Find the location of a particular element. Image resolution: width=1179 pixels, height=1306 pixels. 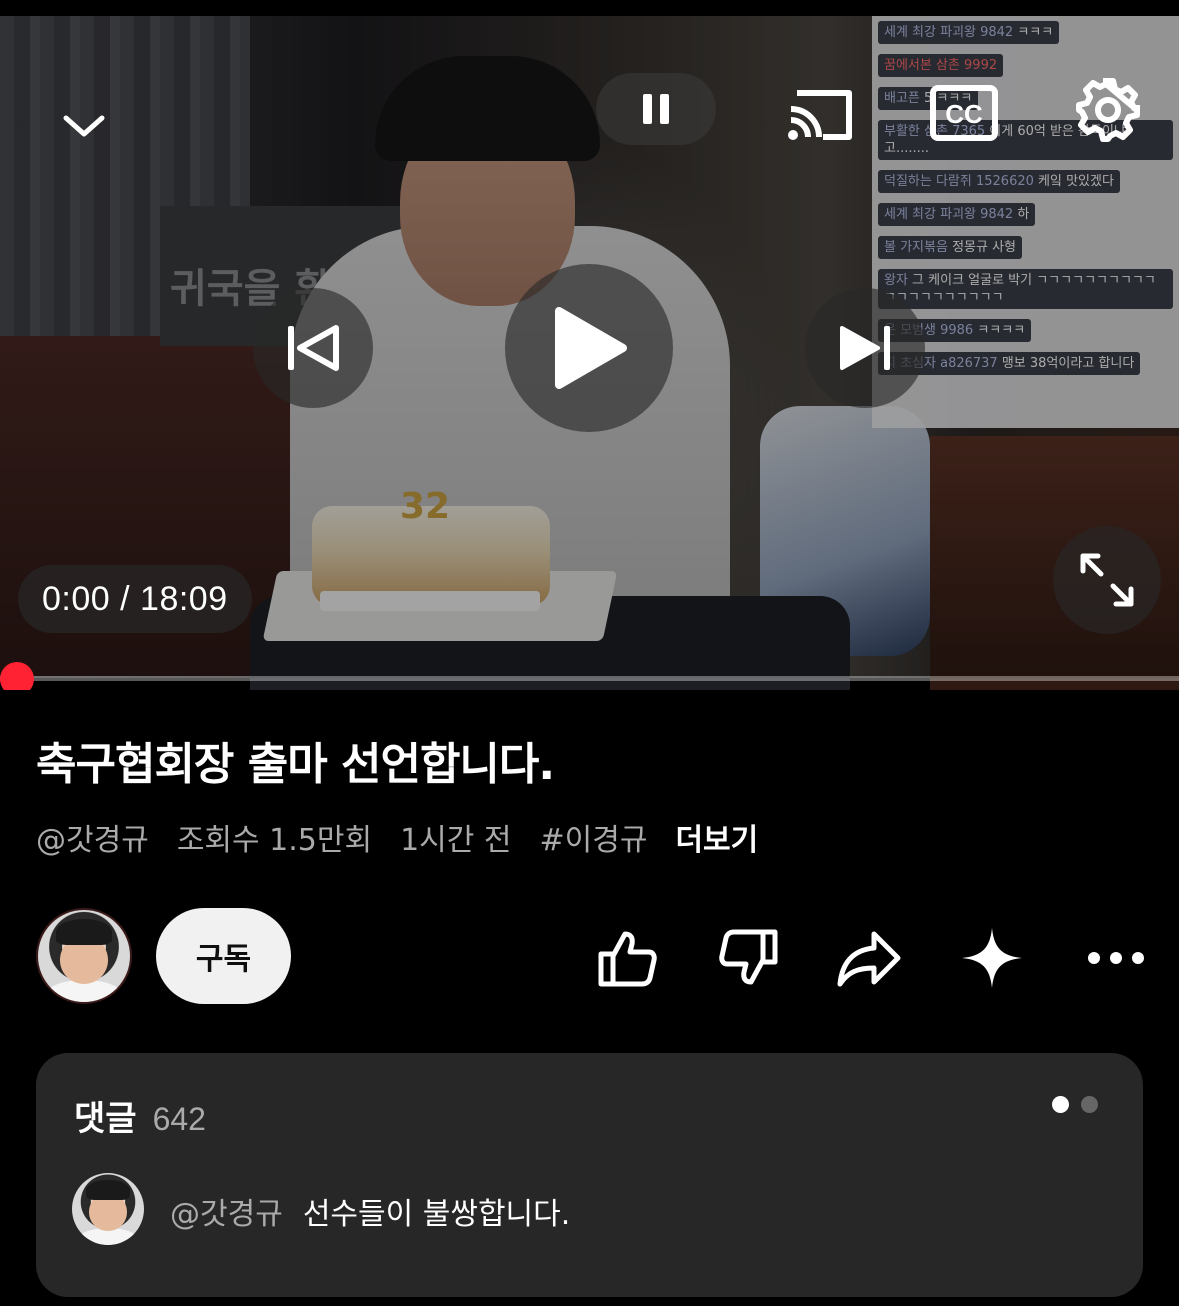

like-button is located at coordinates (627, 958).